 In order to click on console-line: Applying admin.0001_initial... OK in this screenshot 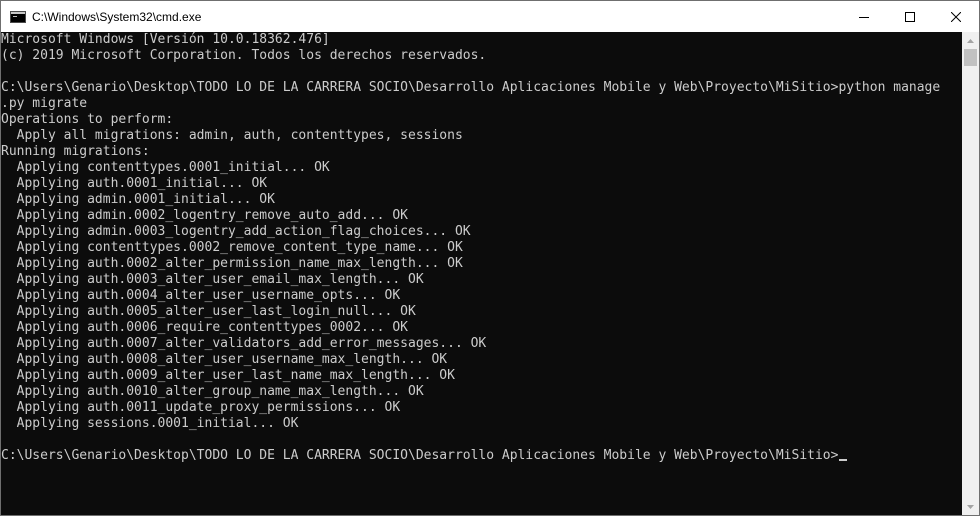, I will do `click(138, 199)`.